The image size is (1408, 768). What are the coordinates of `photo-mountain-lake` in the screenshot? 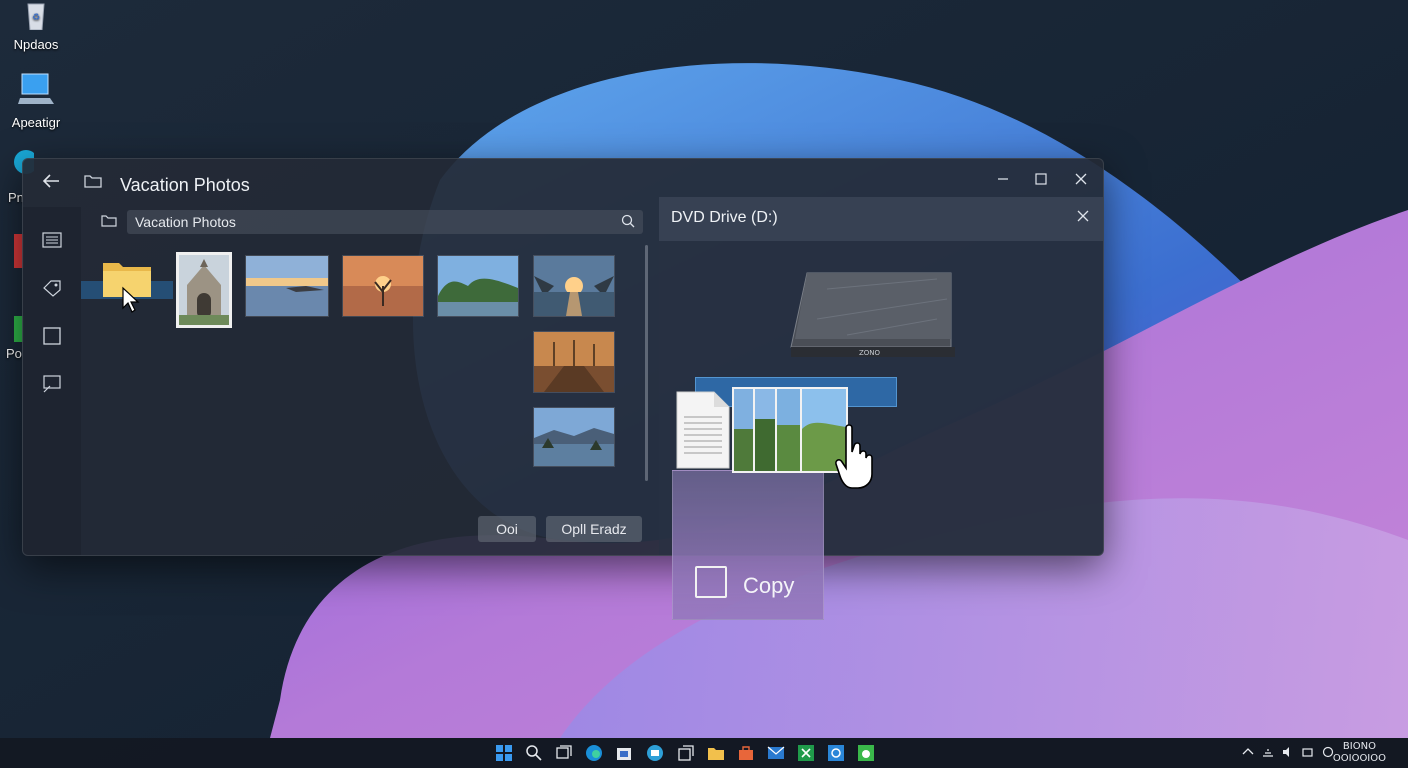 It's located at (574, 437).